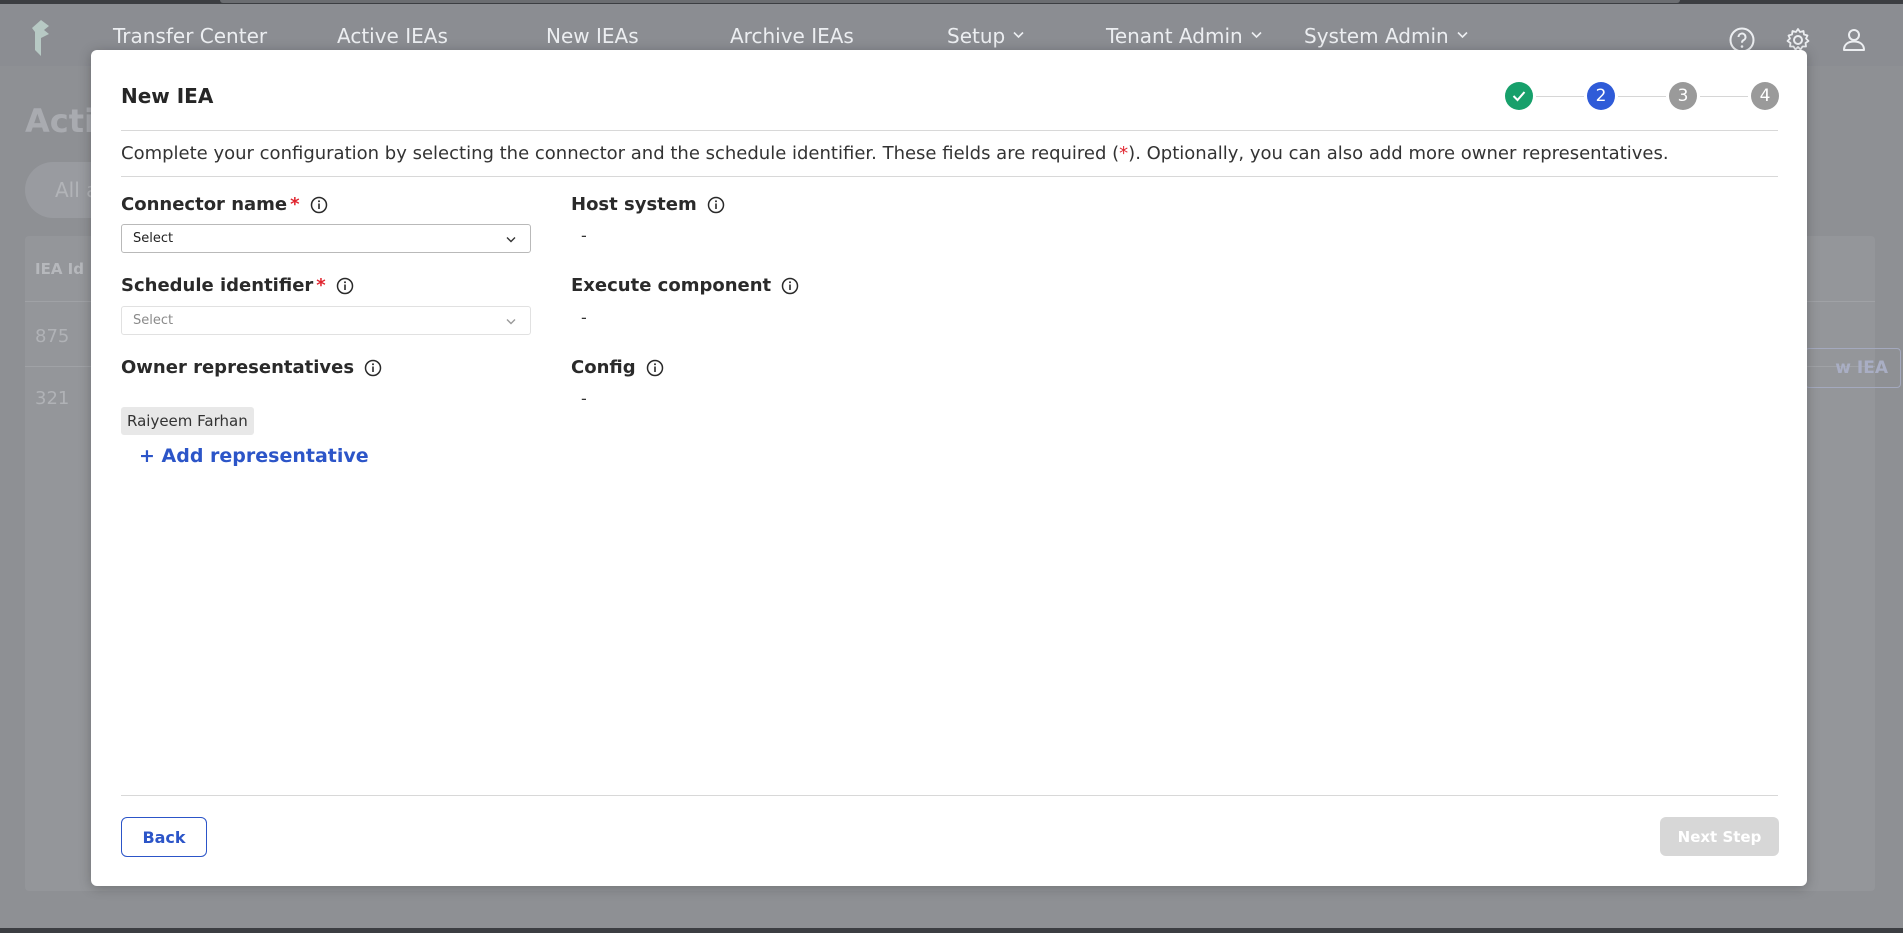 The width and height of the screenshot is (1903, 933). I want to click on connector-name-label: Connector name *, so click(224, 204).